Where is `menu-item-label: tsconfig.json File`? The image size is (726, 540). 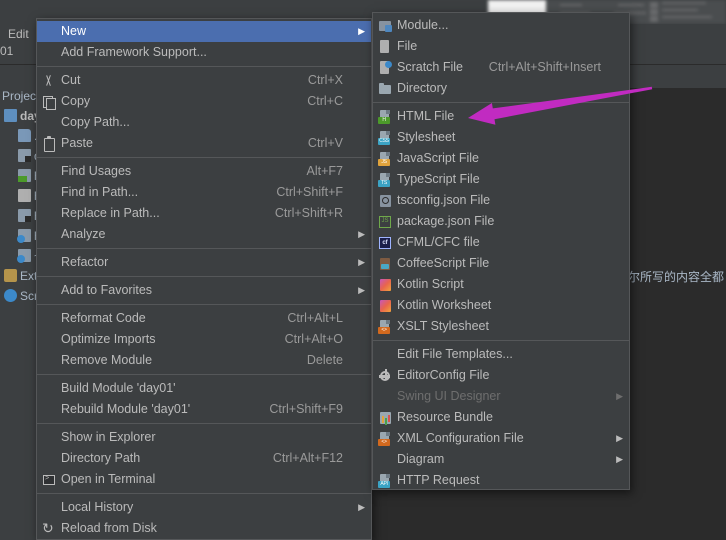 menu-item-label: tsconfig.json File is located at coordinates (444, 200).